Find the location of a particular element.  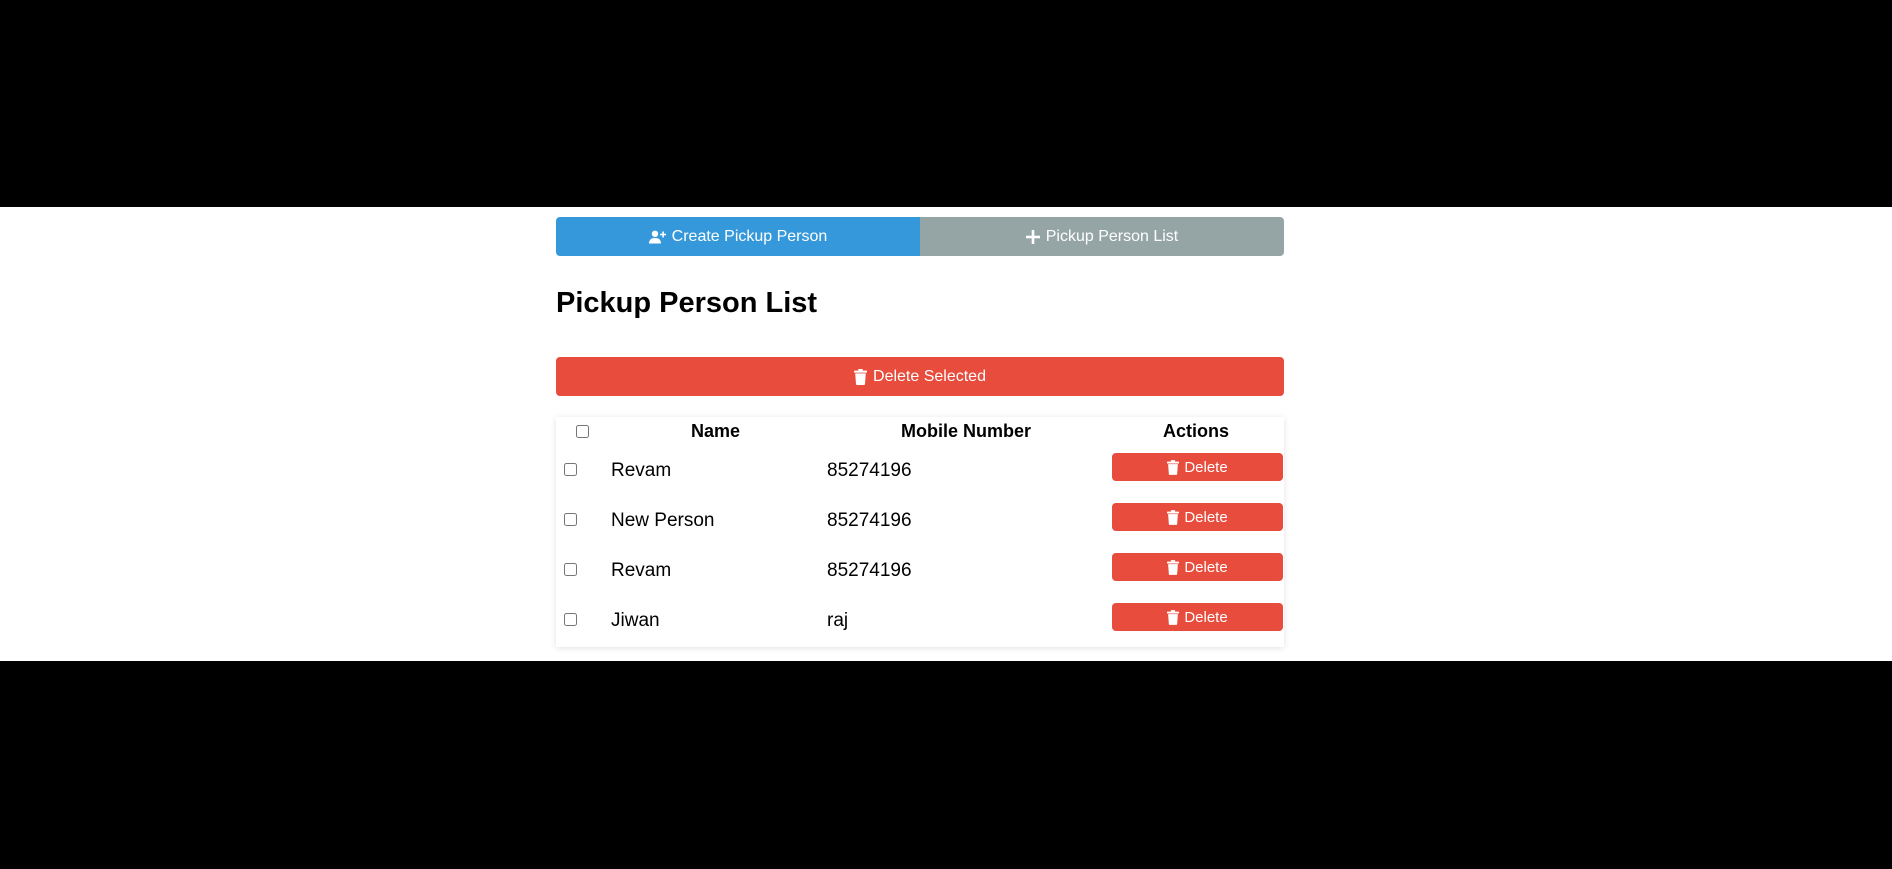

page-title: Pickup Person List is located at coordinates (687, 303).